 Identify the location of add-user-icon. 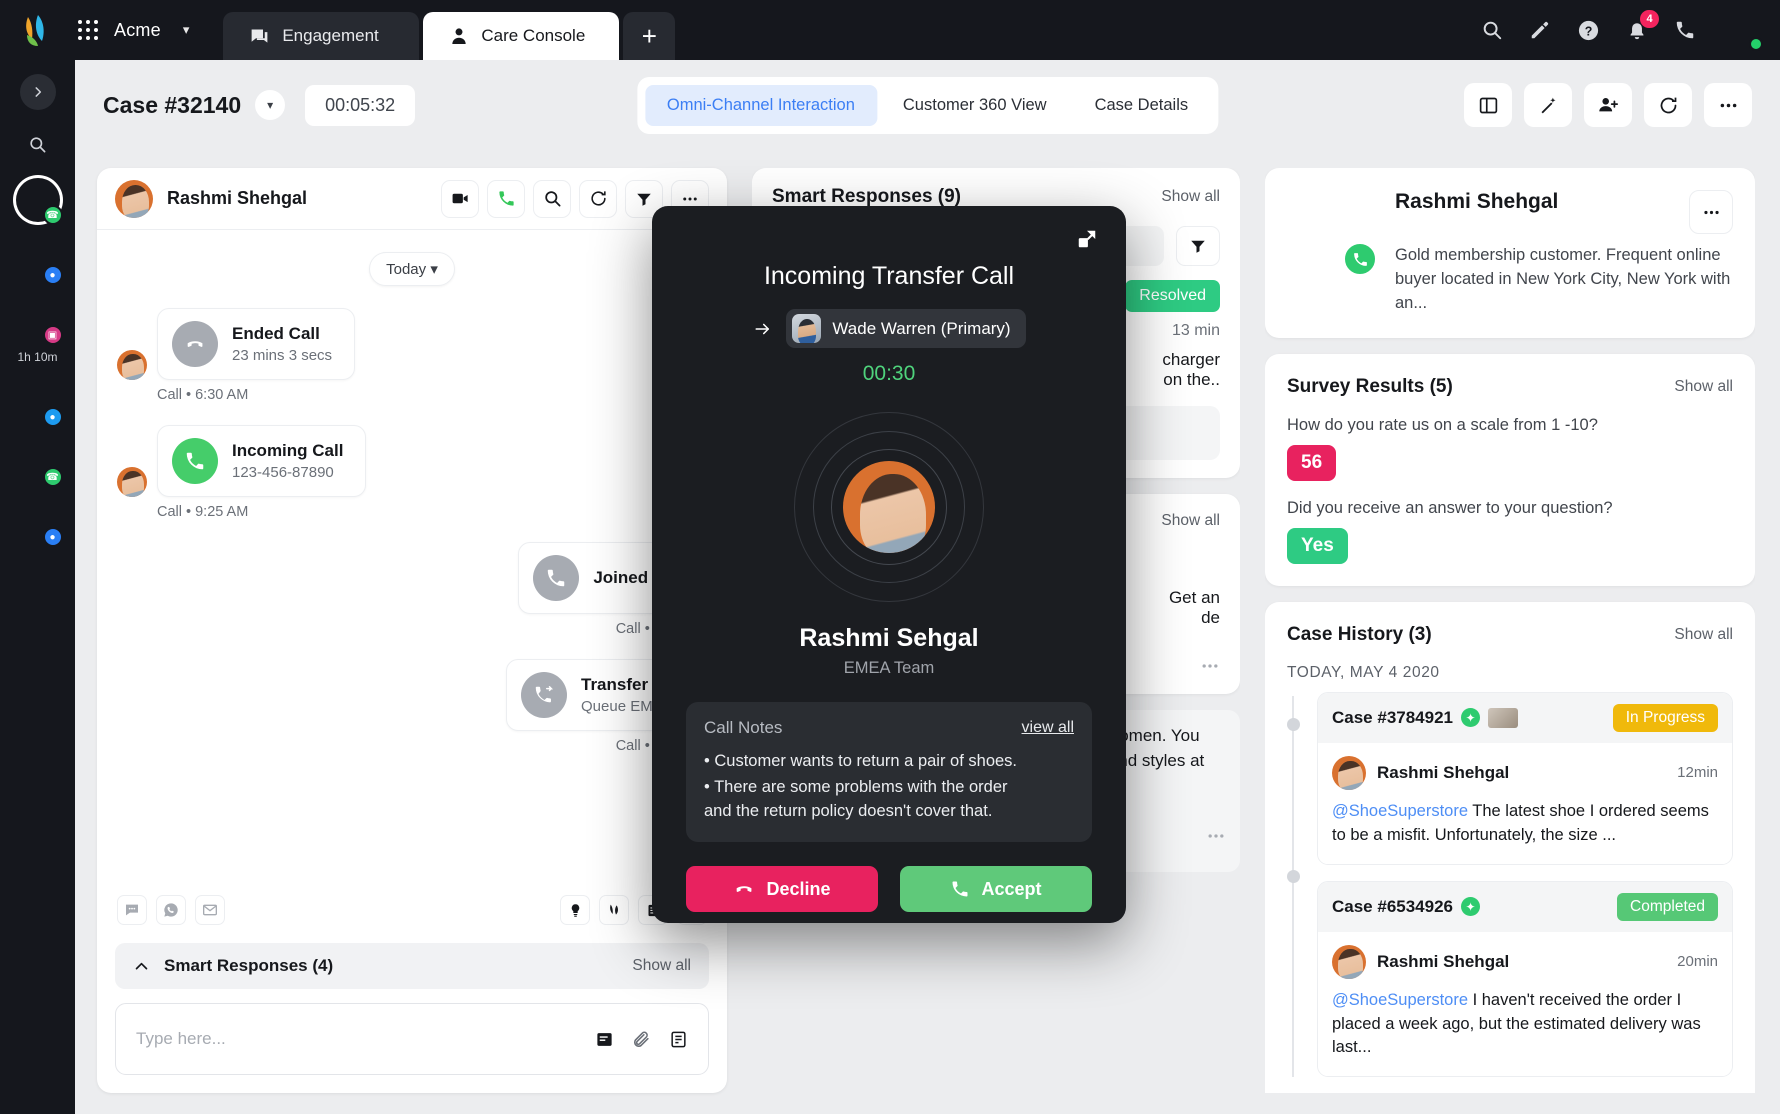
(1608, 105).